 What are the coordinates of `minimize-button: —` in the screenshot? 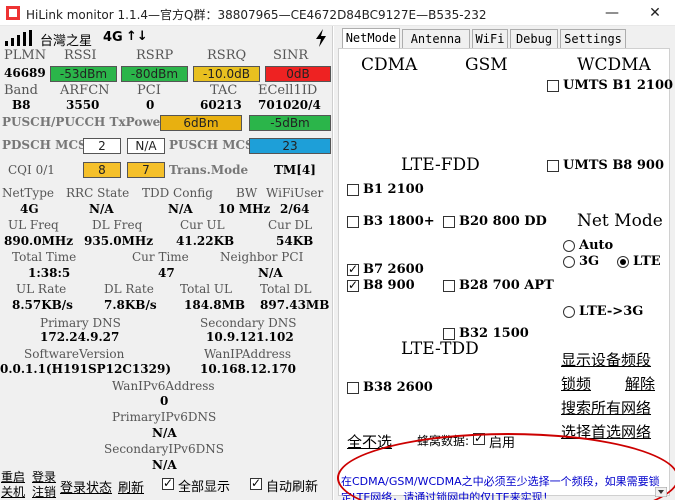 It's located at (612, 13).